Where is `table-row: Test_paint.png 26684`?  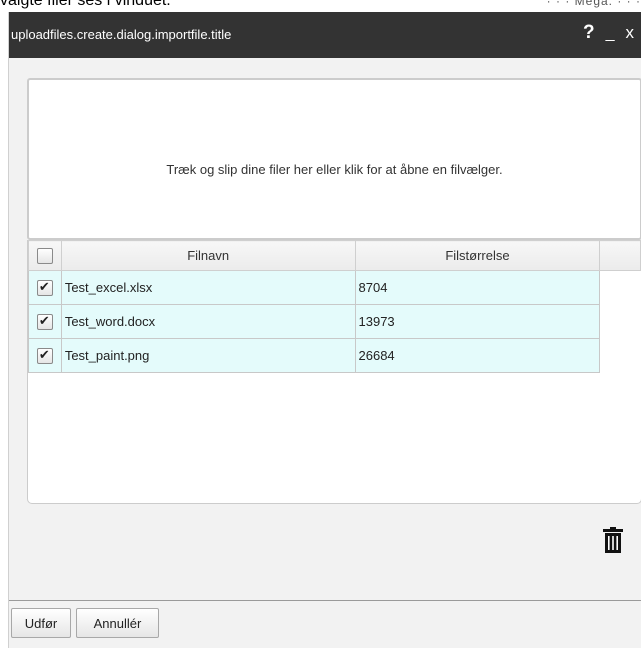 table-row: Test_paint.png 26684 is located at coordinates (334, 355).